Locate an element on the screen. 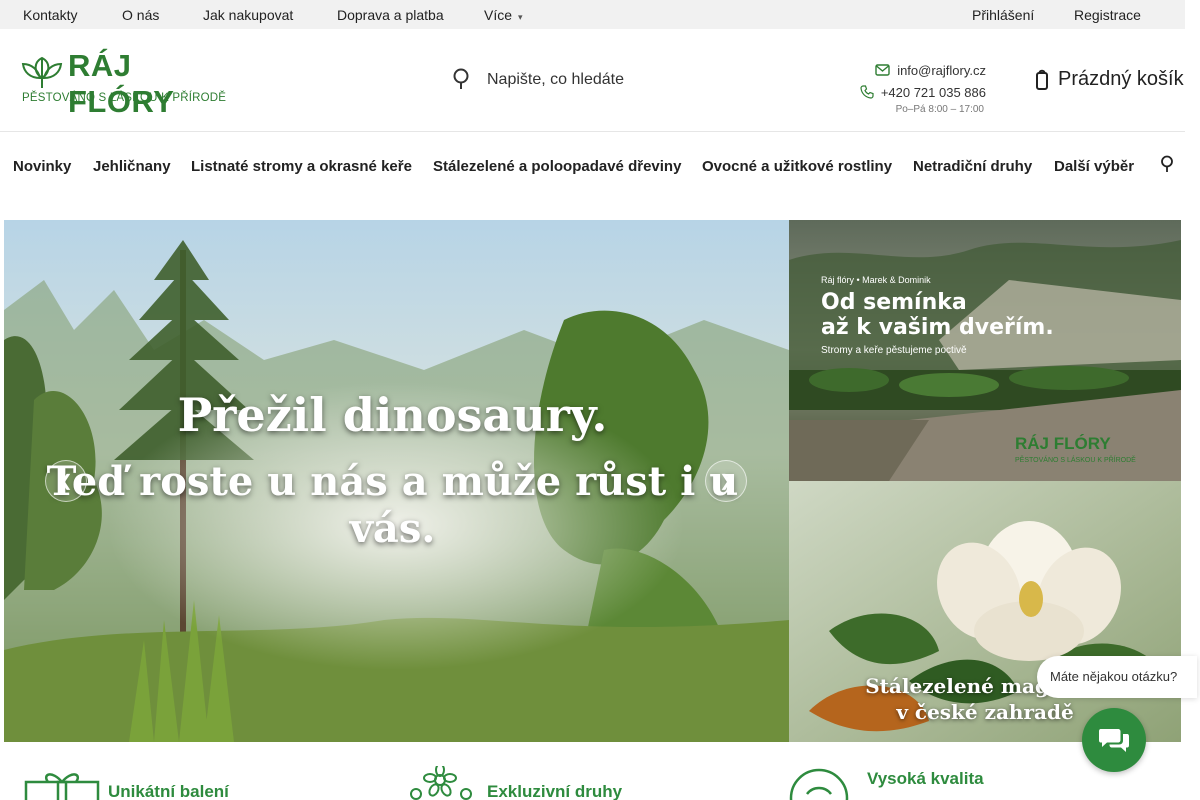 The width and height of the screenshot is (1200, 800). chat-button is located at coordinates (1114, 740).